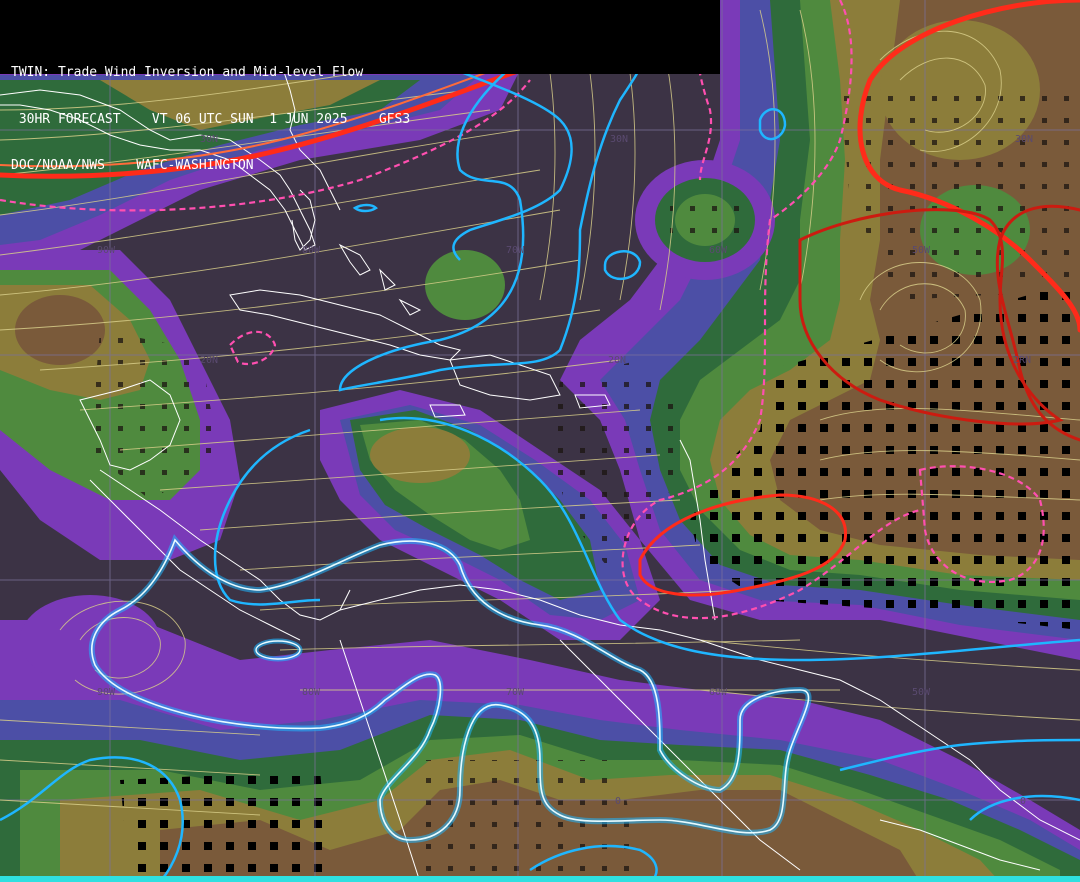  Describe the element at coordinates (465, 285) in the screenshot. I see `shade-cell2` at that location.